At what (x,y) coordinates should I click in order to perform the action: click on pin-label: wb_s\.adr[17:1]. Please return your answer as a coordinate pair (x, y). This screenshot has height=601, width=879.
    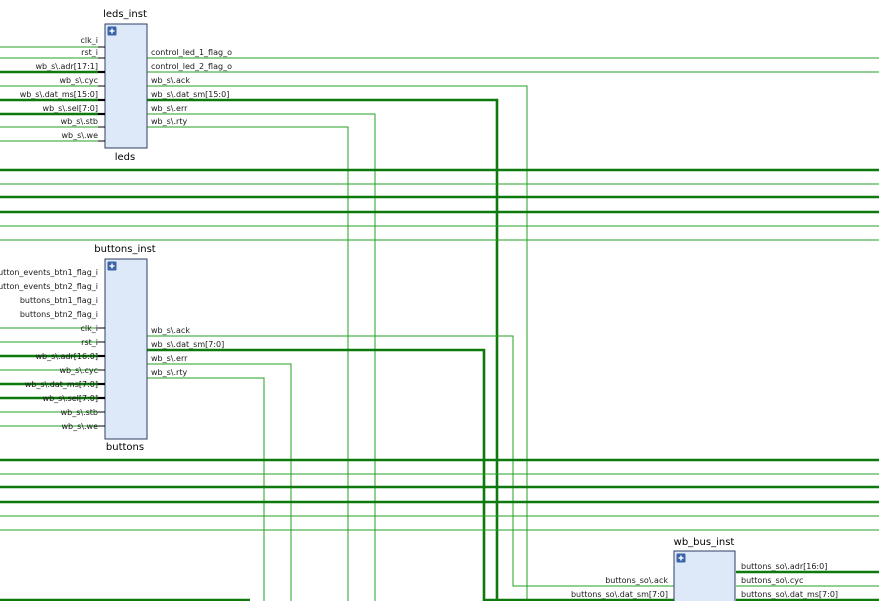
    Looking at the image, I should click on (66, 66).